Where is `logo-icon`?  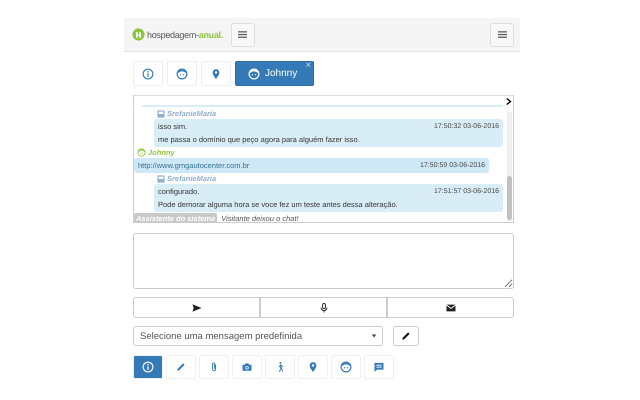 logo-icon is located at coordinates (138, 34).